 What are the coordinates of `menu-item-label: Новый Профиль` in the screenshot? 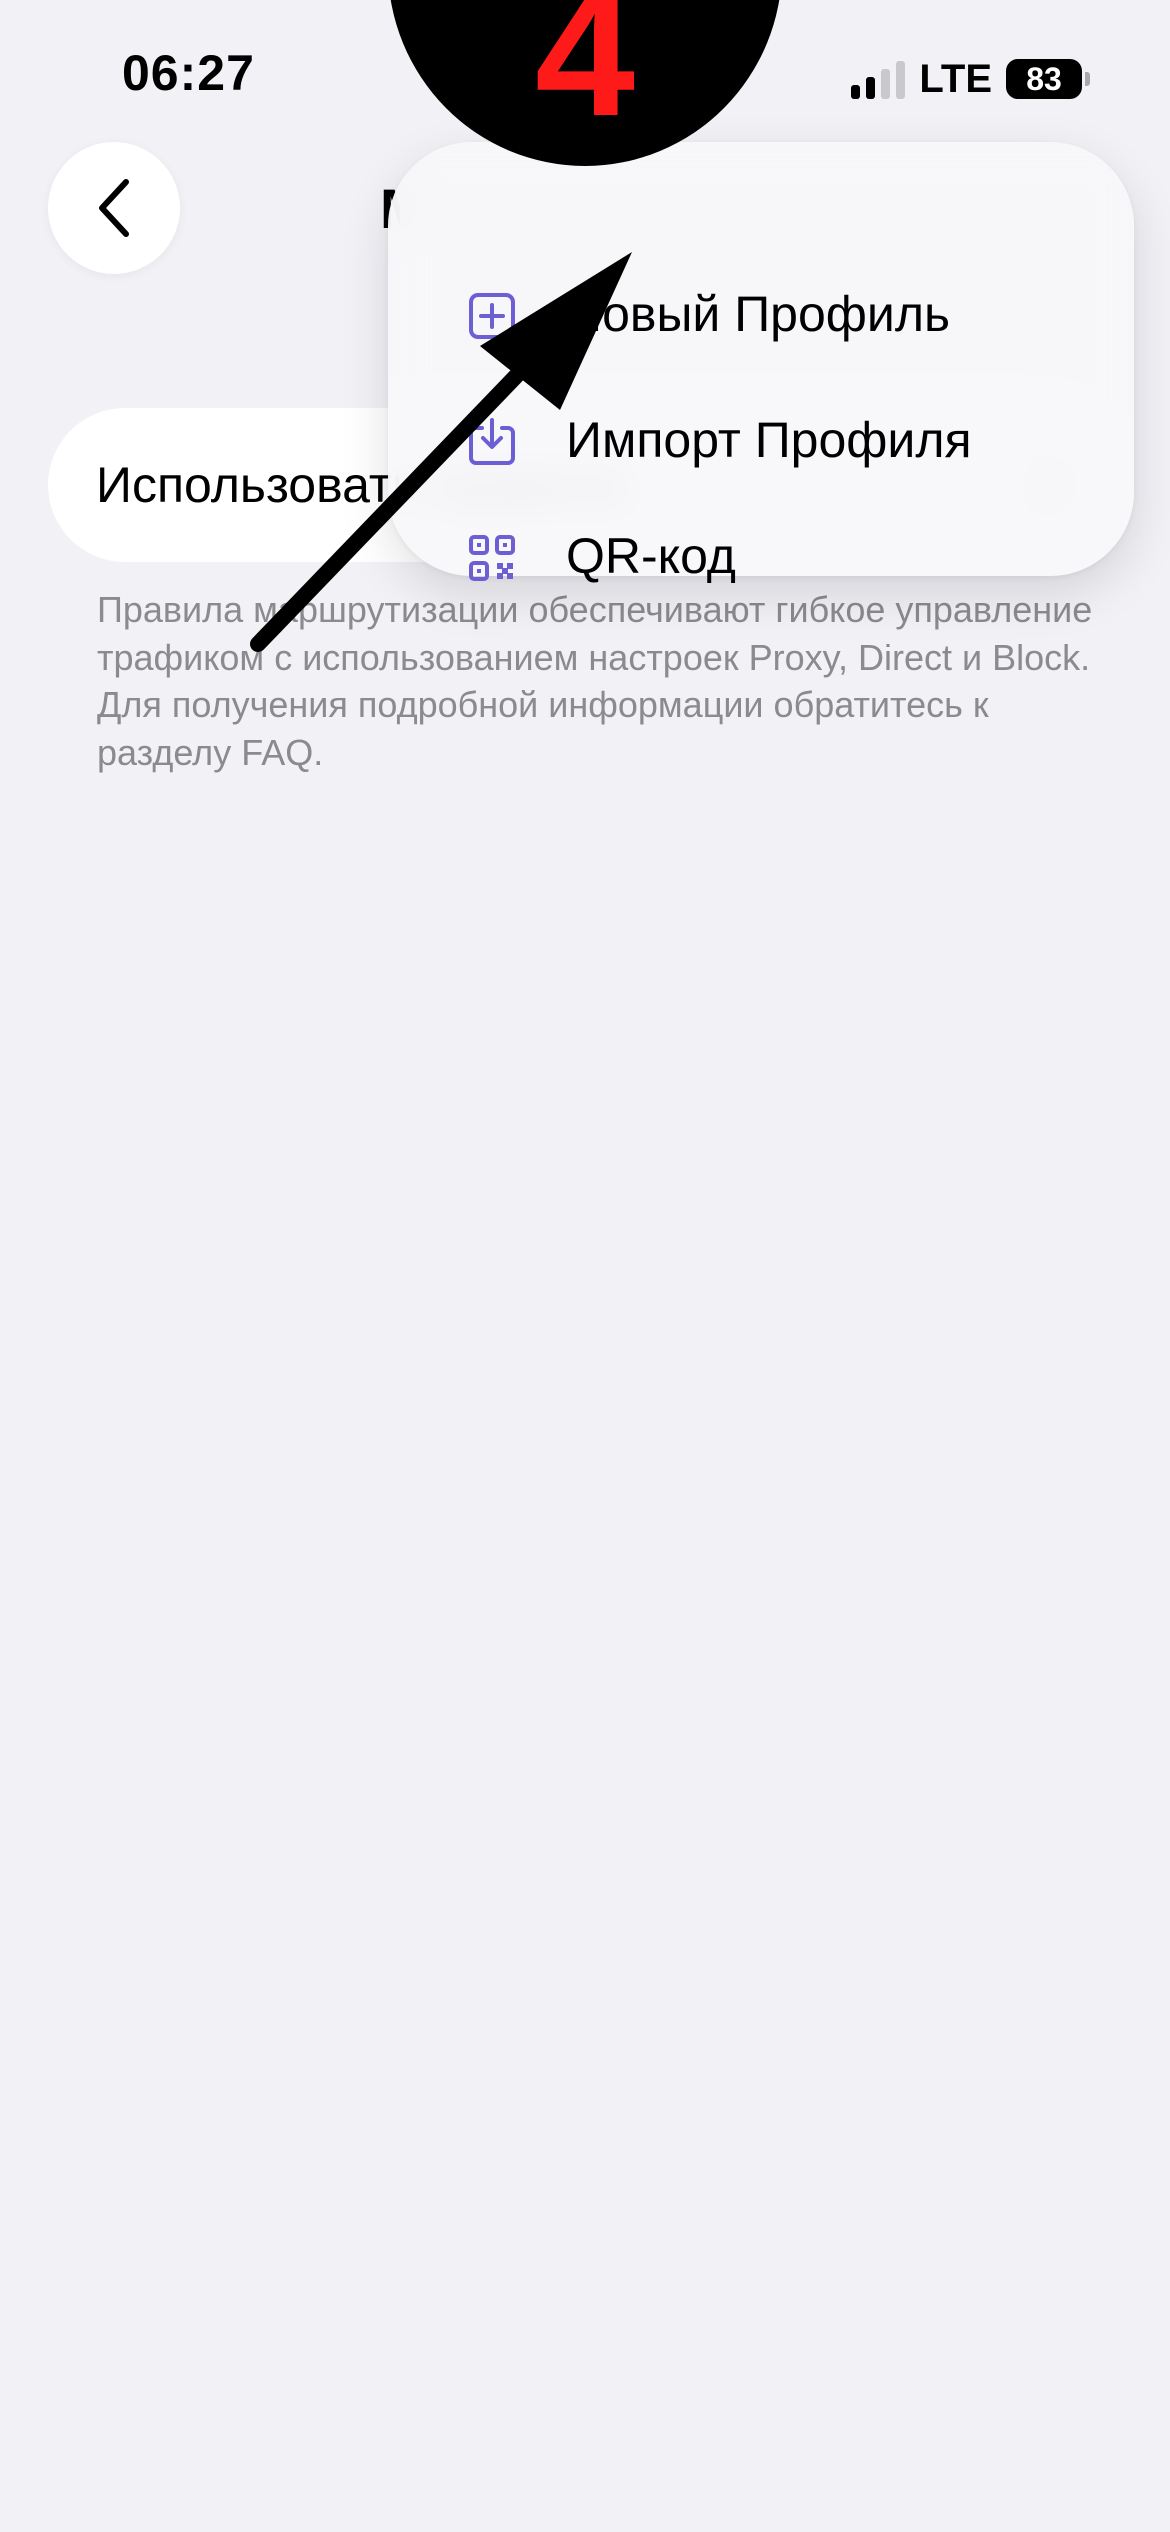 It's located at (758, 314).